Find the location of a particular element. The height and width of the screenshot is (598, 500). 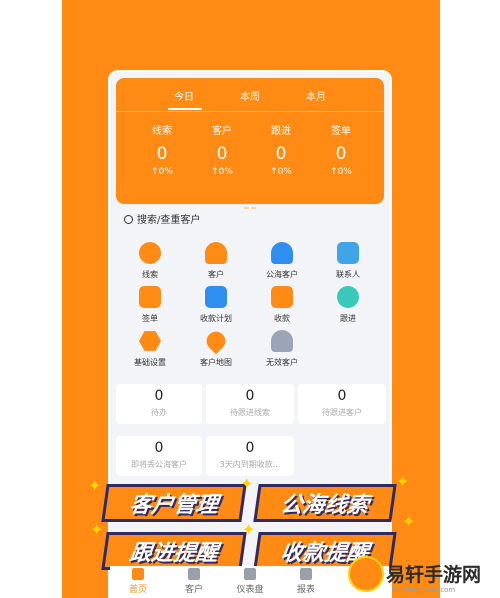

follow-up-icon is located at coordinates (348, 297).